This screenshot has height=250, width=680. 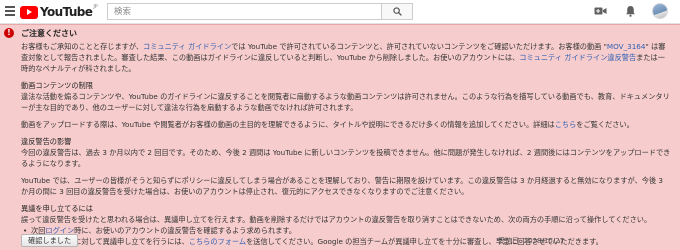 I want to click on acknowledge-button: 確認しました, so click(x=50, y=240).